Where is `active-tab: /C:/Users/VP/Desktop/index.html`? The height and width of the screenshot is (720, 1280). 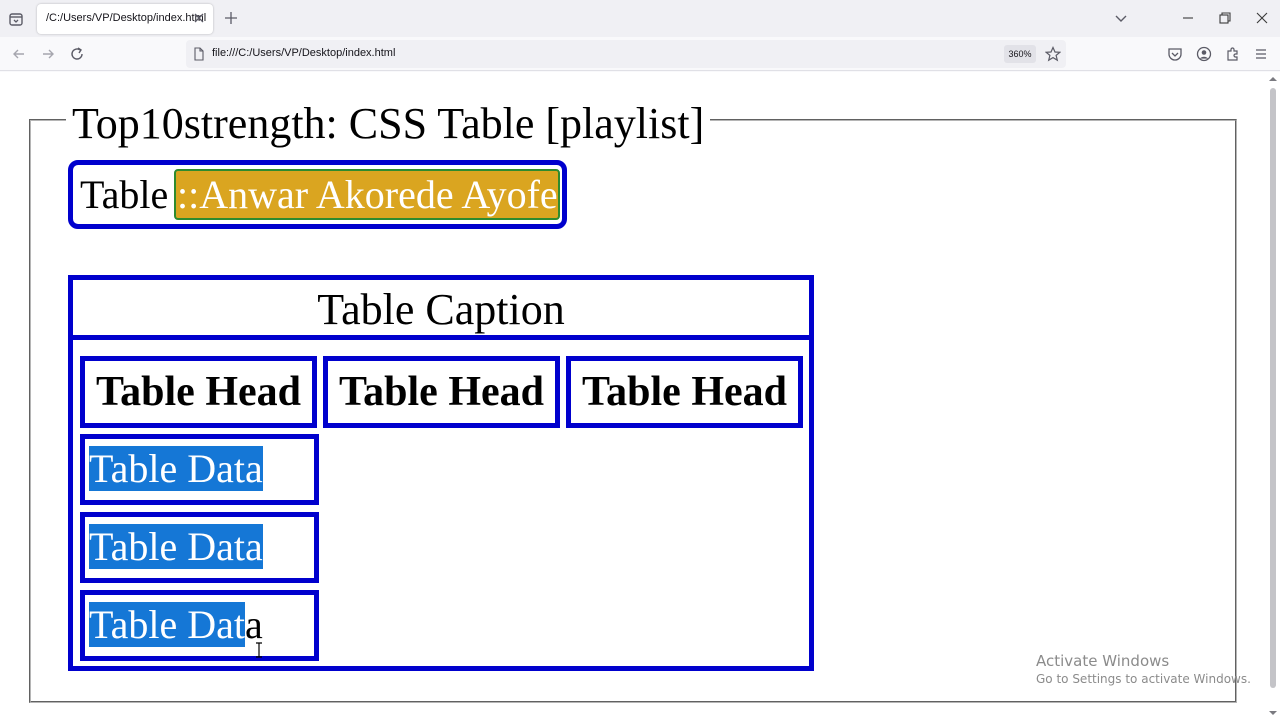 active-tab: /C:/Users/VP/Desktop/index.html is located at coordinates (125, 19).